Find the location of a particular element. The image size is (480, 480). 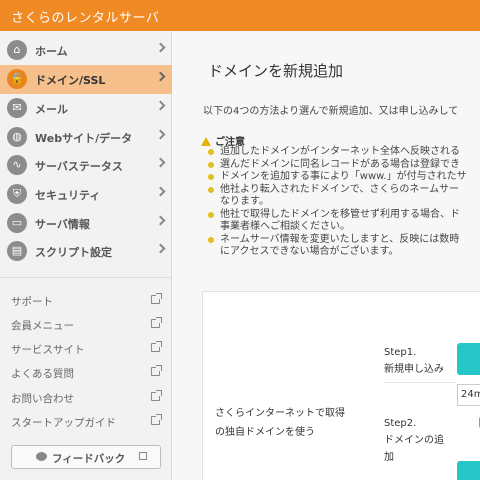

link-member-menu: 会員メニュー is located at coordinates (86, 325).